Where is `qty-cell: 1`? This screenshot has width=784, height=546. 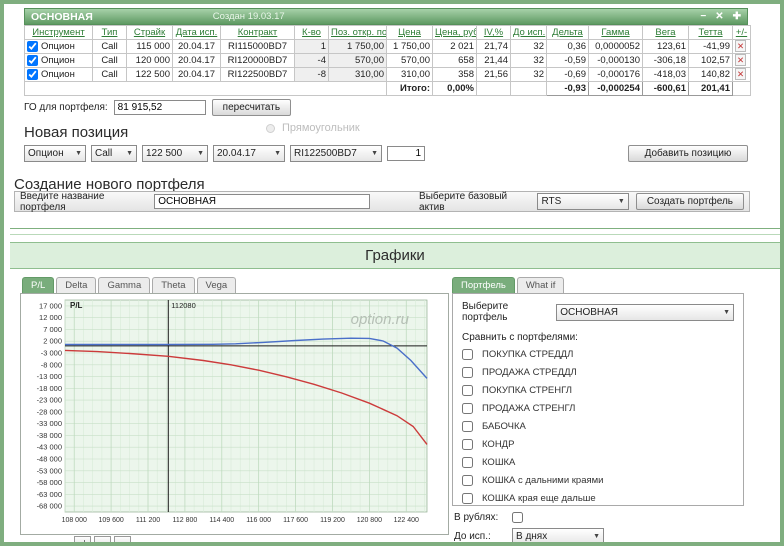 qty-cell: 1 is located at coordinates (311, 46).